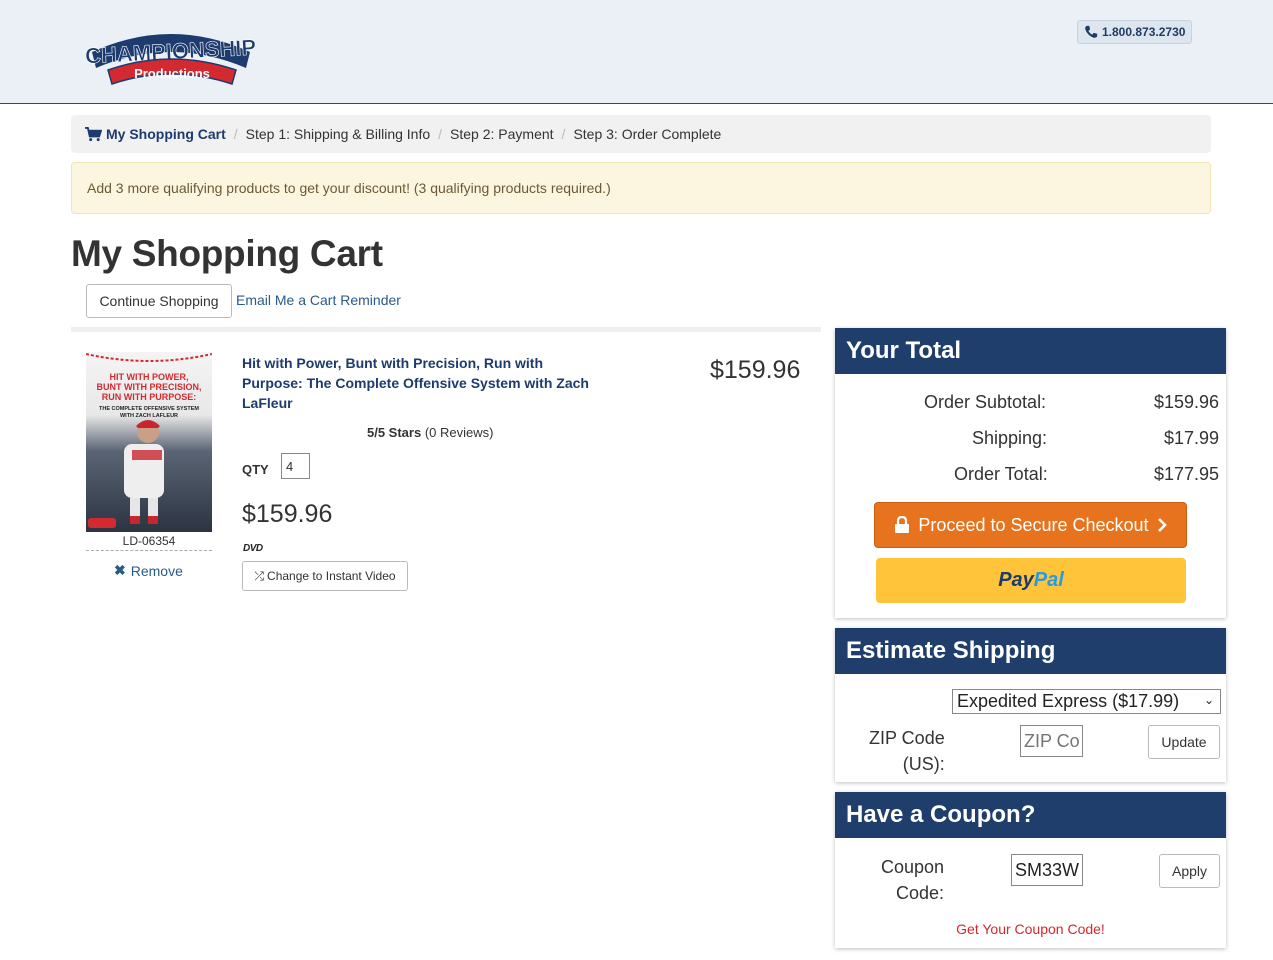 Image resolution: width=1273 pixels, height=960 pixels. What do you see at coordinates (318, 300) in the screenshot?
I see `email-cart-reminder-link: Email Me a Cart Reminder` at bounding box center [318, 300].